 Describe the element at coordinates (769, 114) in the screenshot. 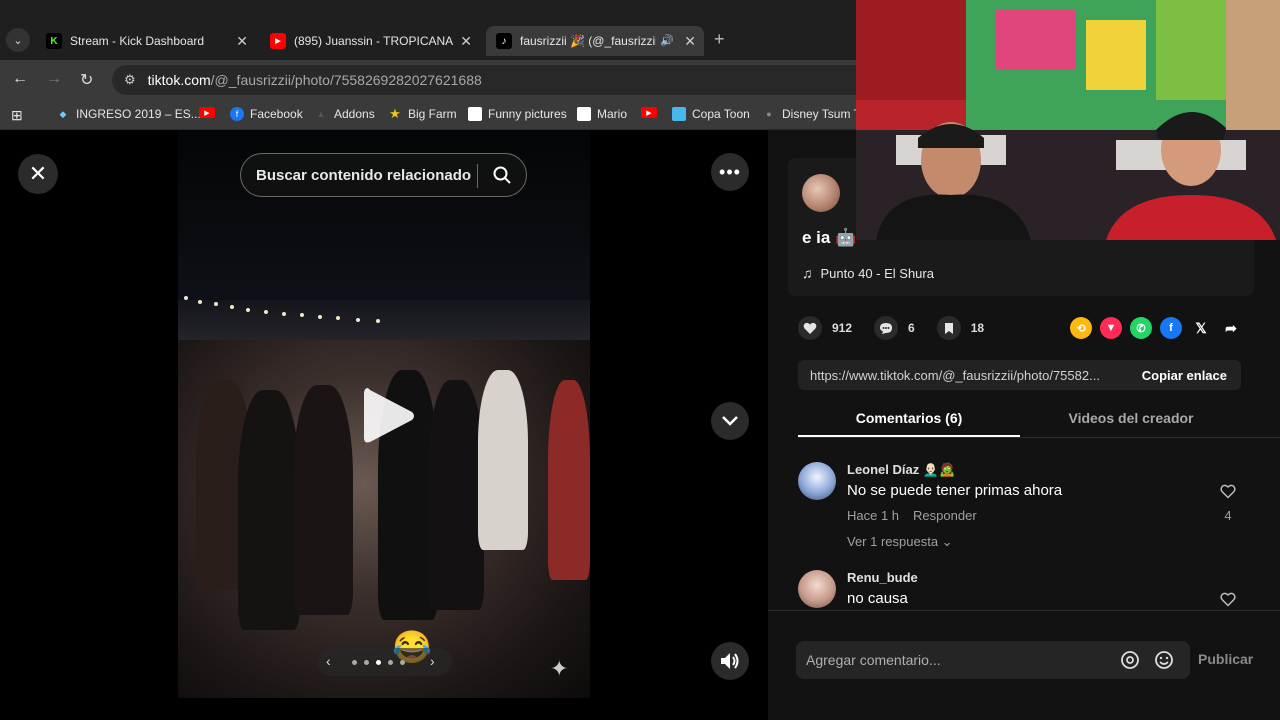

I see `site-icon: ●` at that location.